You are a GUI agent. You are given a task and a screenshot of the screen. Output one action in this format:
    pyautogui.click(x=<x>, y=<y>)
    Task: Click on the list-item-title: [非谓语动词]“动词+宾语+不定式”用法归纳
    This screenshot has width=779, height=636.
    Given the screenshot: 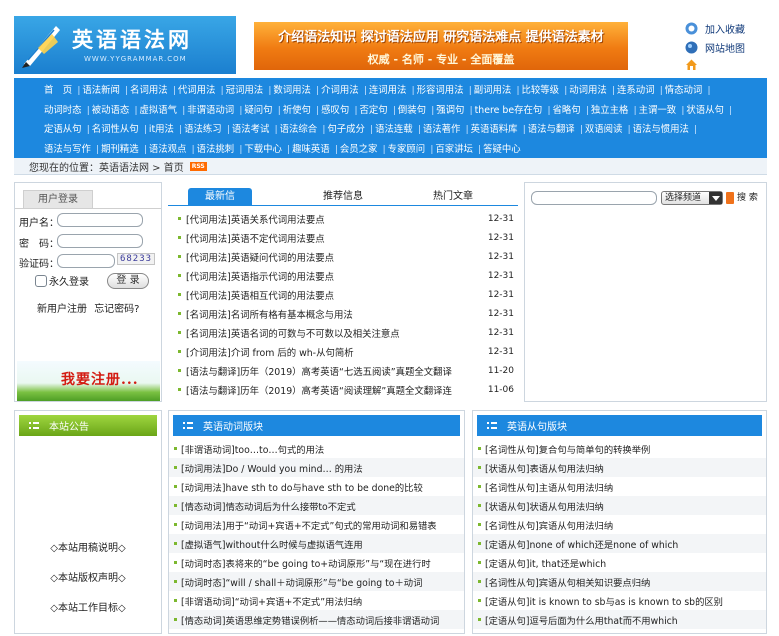 What is the action you would take?
    pyautogui.click(x=271, y=601)
    